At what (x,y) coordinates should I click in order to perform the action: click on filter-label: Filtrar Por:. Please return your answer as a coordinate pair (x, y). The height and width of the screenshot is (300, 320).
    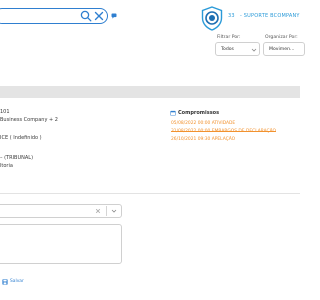
    Looking at the image, I should click on (229, 37).